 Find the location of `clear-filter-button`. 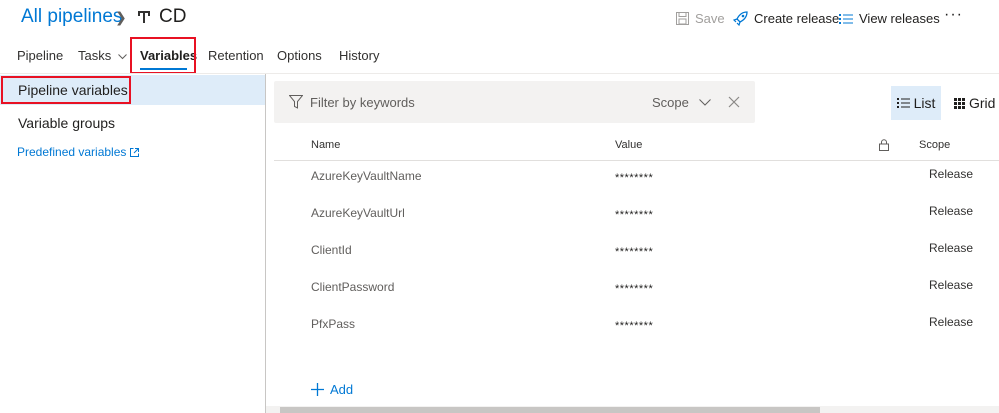

clear-filter-button is located at coordinates (734, 104).